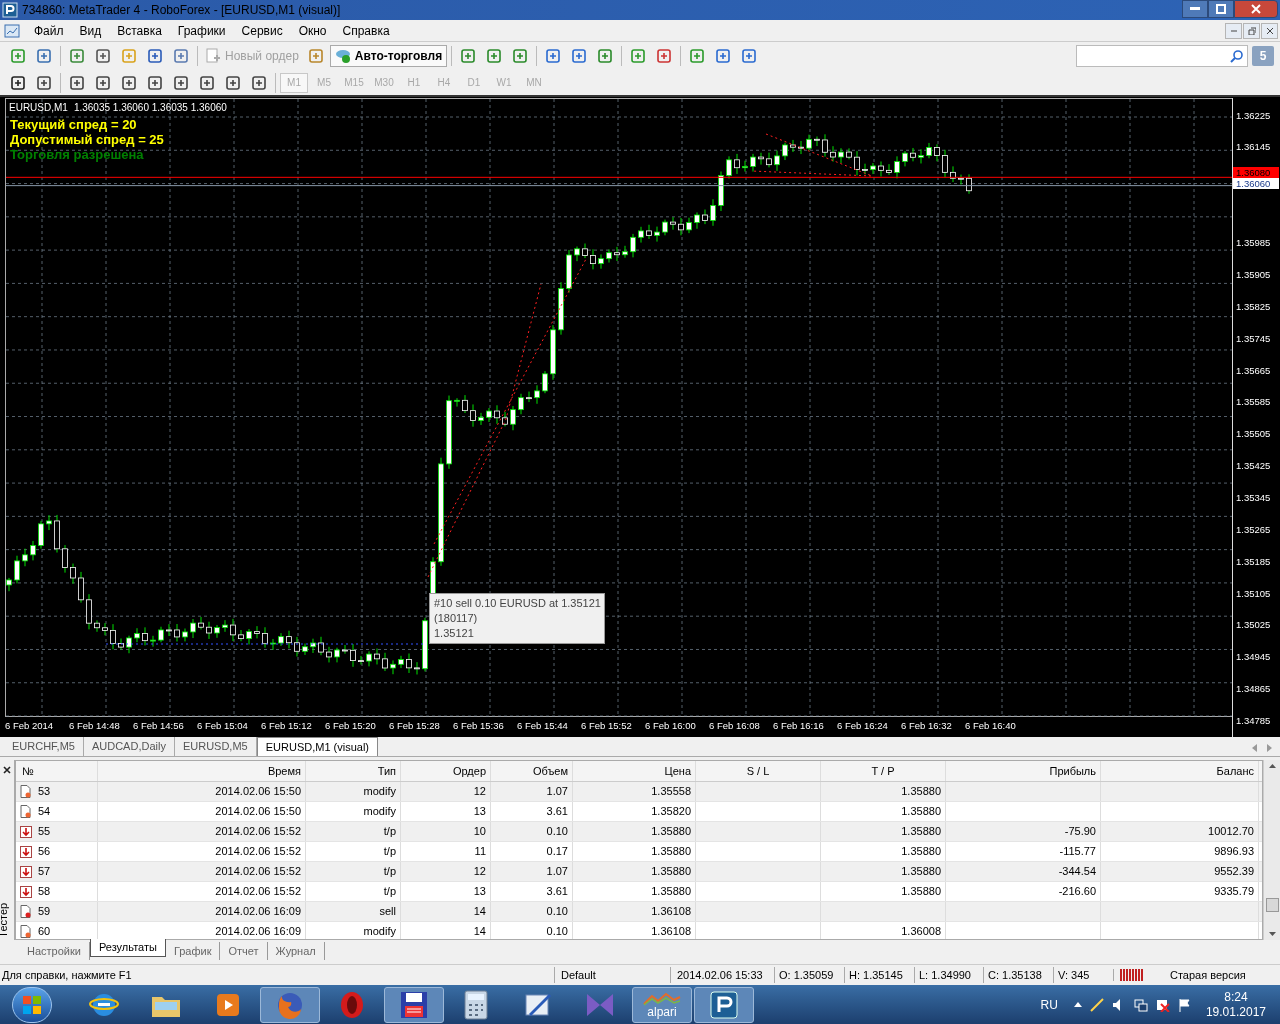 Image resolution: width=1280 pixels, height=1024 pixels. Describe the element at coordinates (1195, 9) in the screenshot. I see `minimize-button` at that location.